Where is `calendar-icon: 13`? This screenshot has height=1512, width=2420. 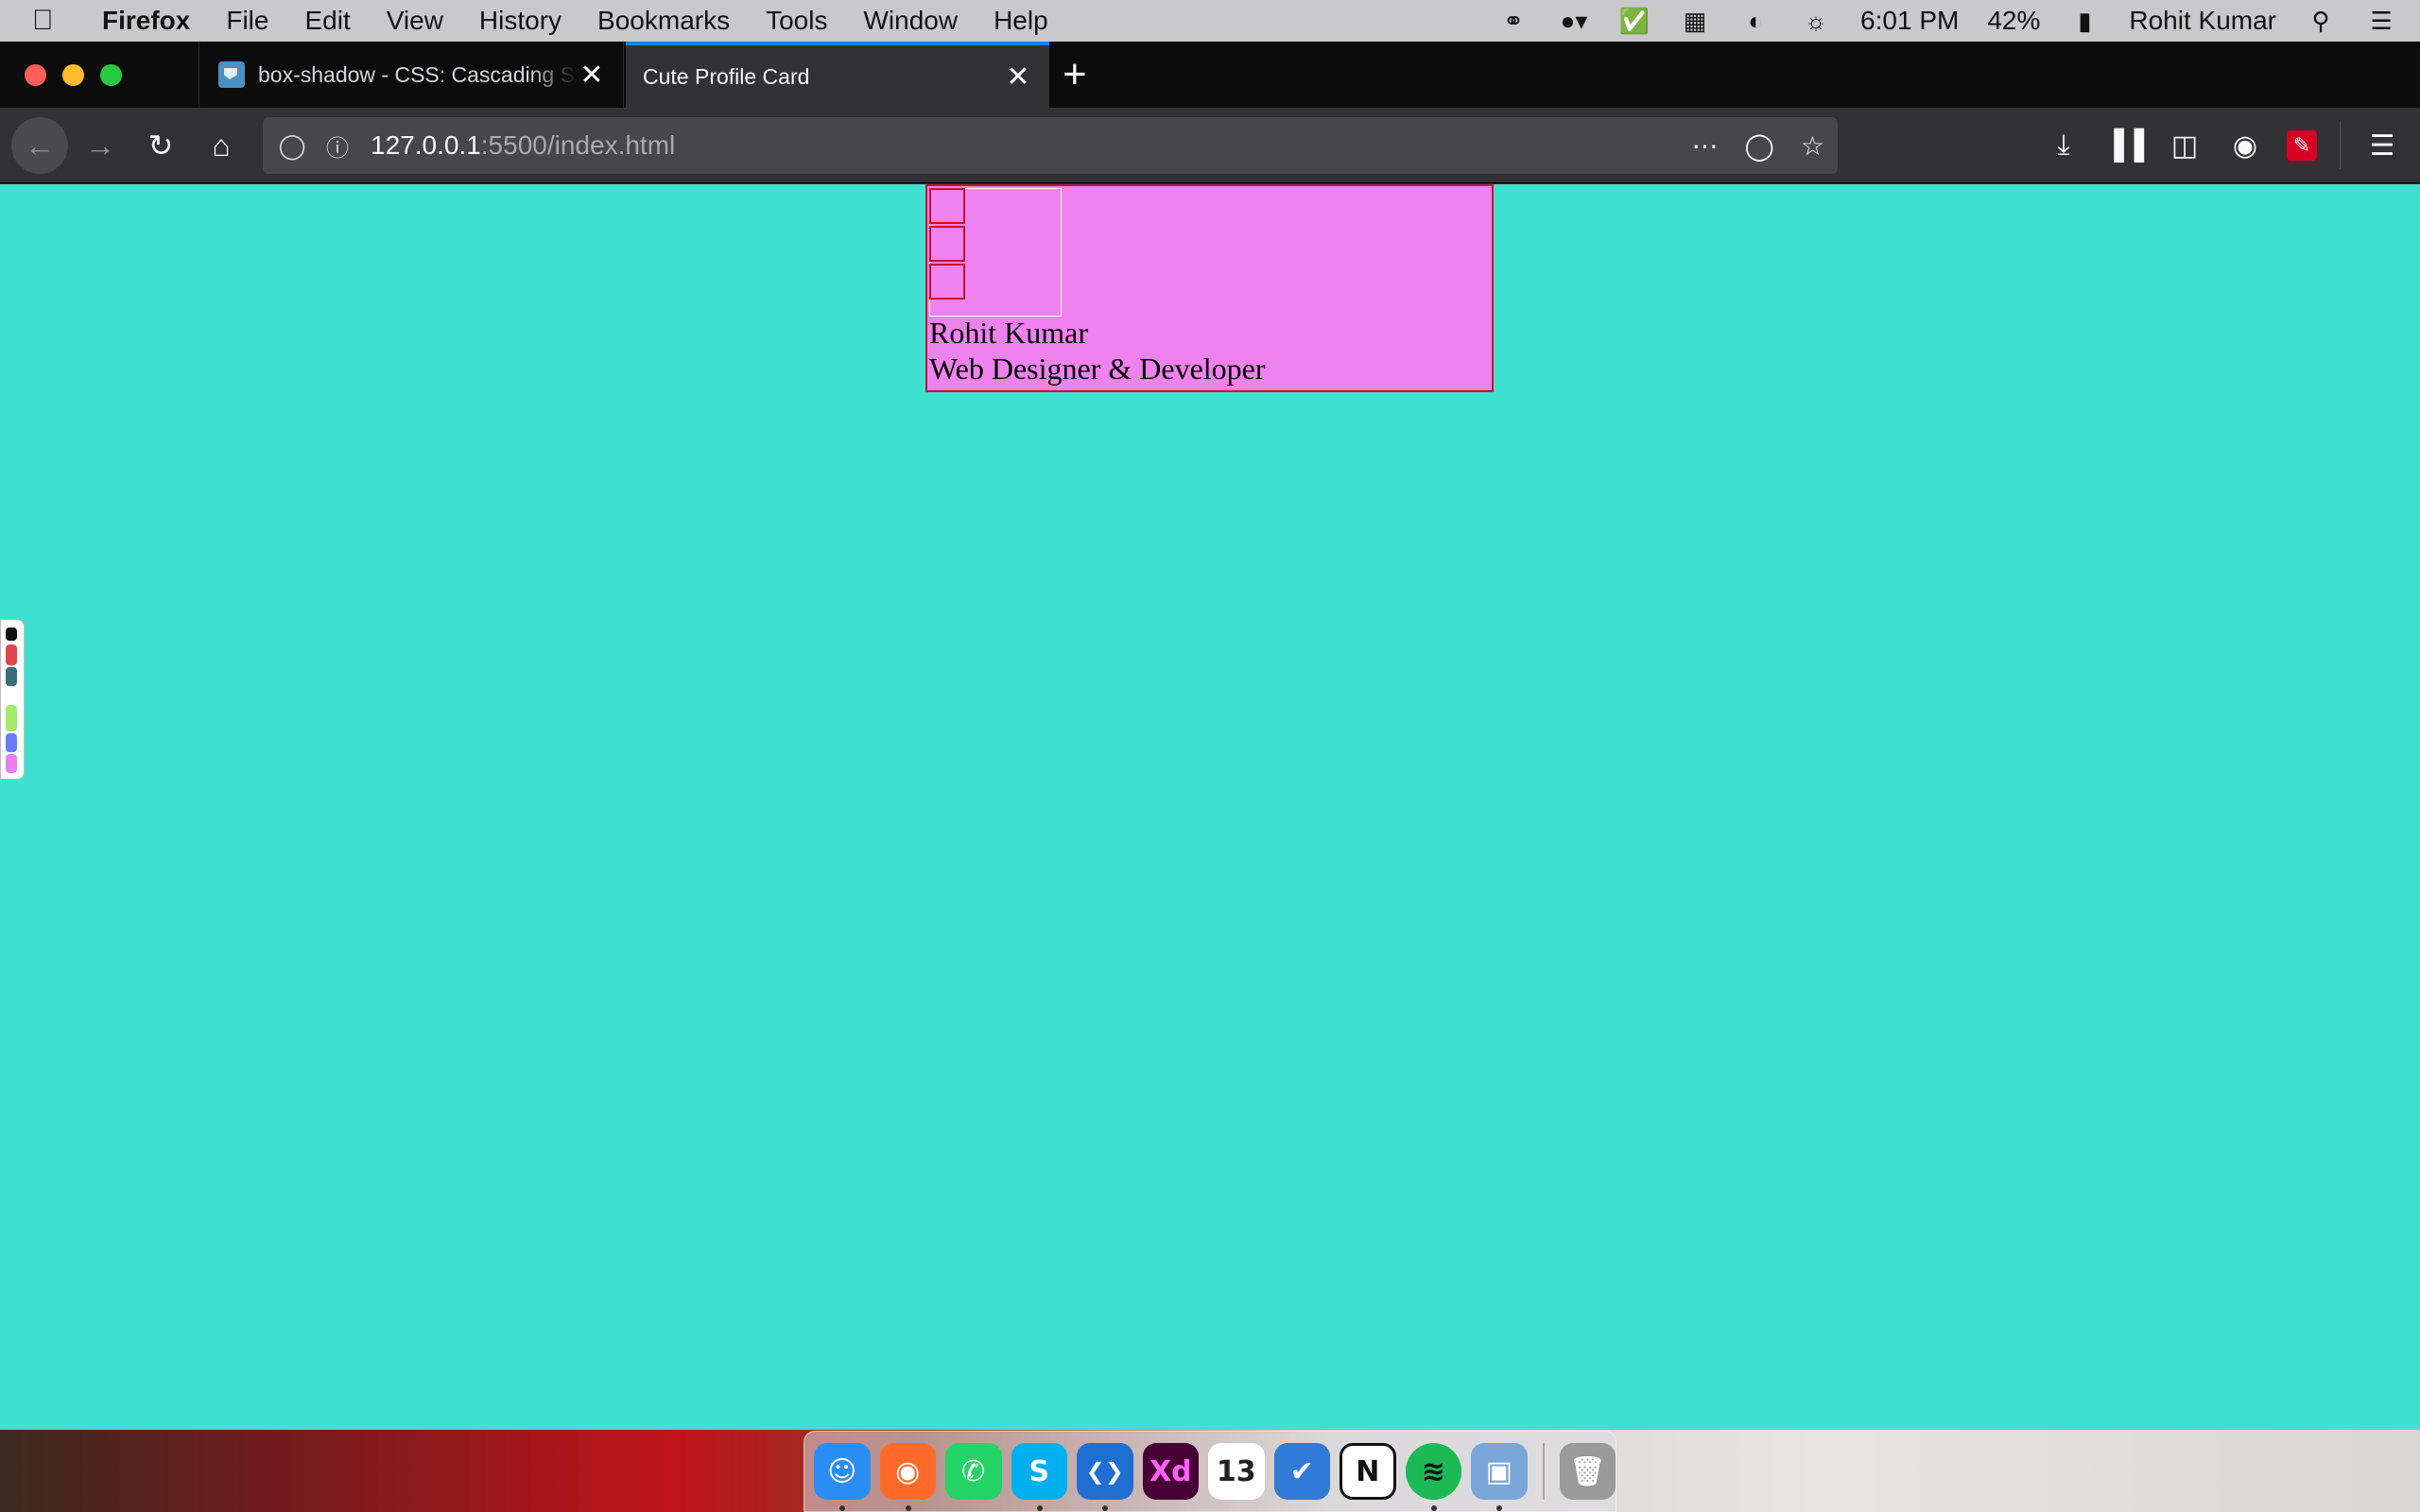
calendar-icon: 13 is located at coordinates (1236, 1471).